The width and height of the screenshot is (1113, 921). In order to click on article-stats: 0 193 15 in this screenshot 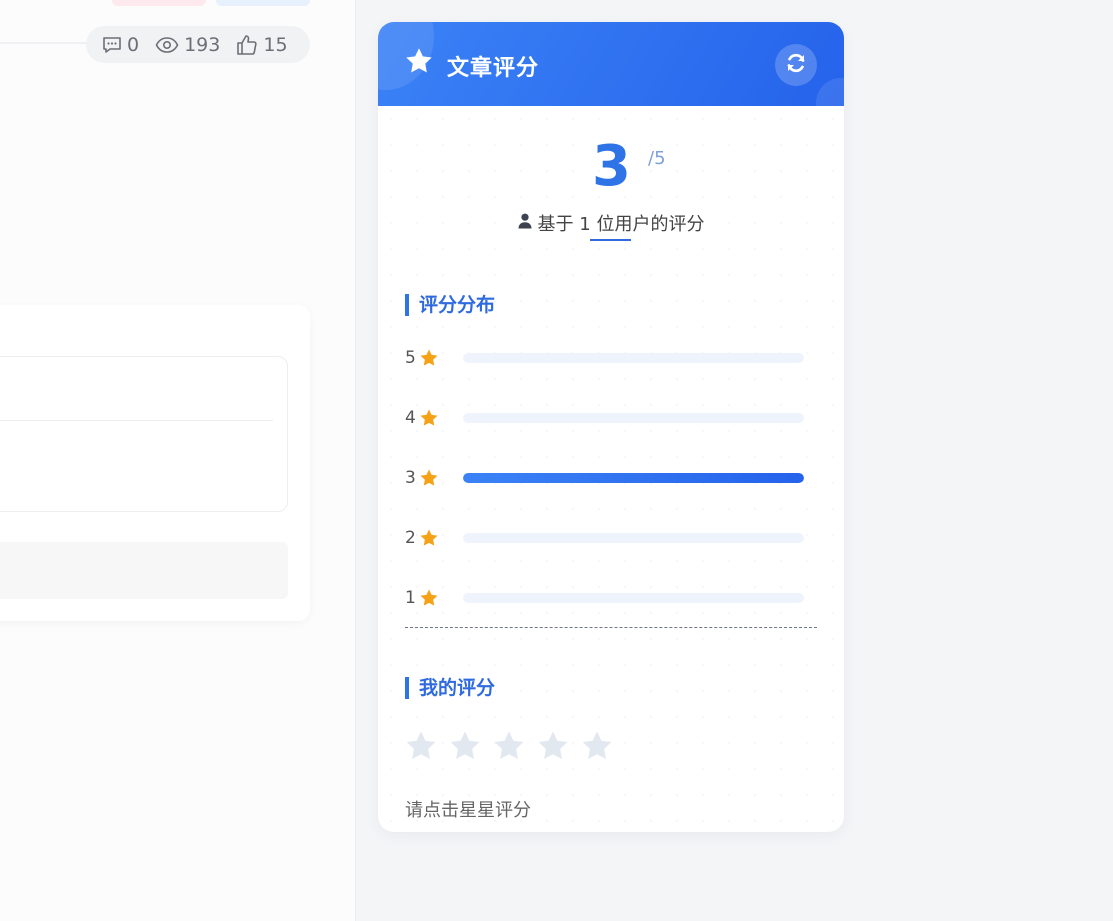, I will do `click(198, 44)`.